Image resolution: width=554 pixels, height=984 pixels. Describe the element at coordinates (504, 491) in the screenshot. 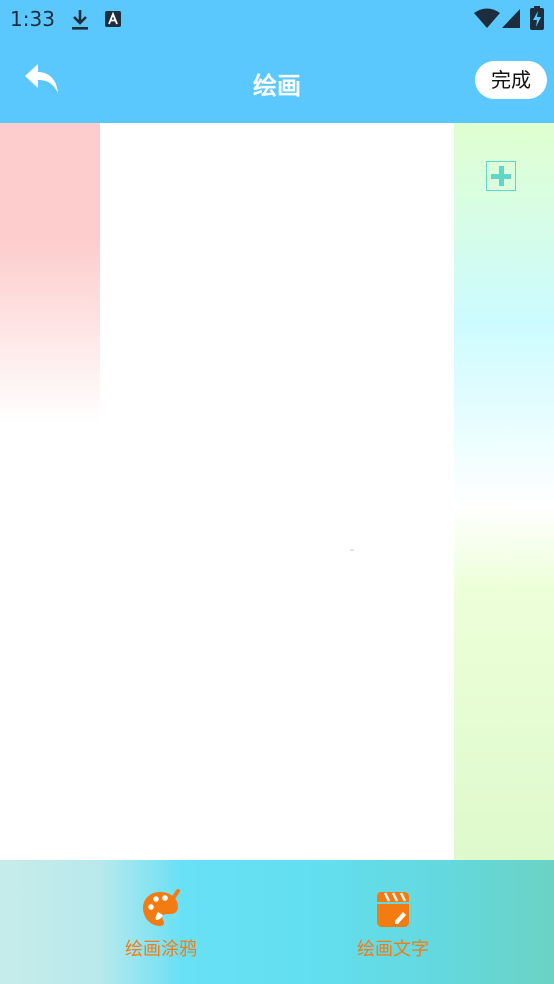

I see `right-color-panel` at that location.